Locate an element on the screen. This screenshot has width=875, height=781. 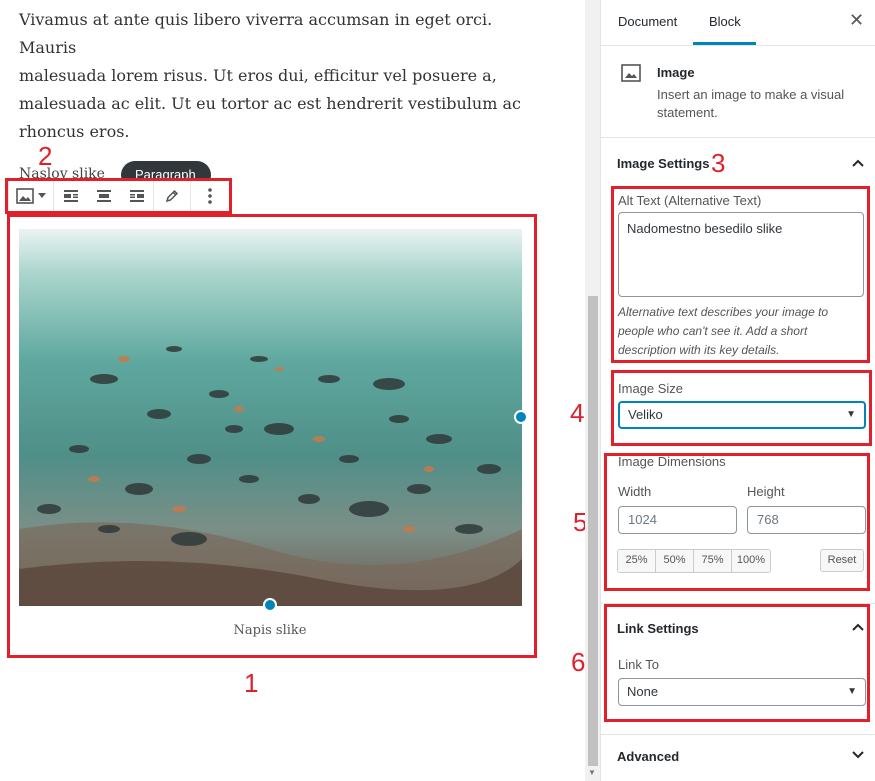
close-icon: ✕ is located at coordinates (856, 20).